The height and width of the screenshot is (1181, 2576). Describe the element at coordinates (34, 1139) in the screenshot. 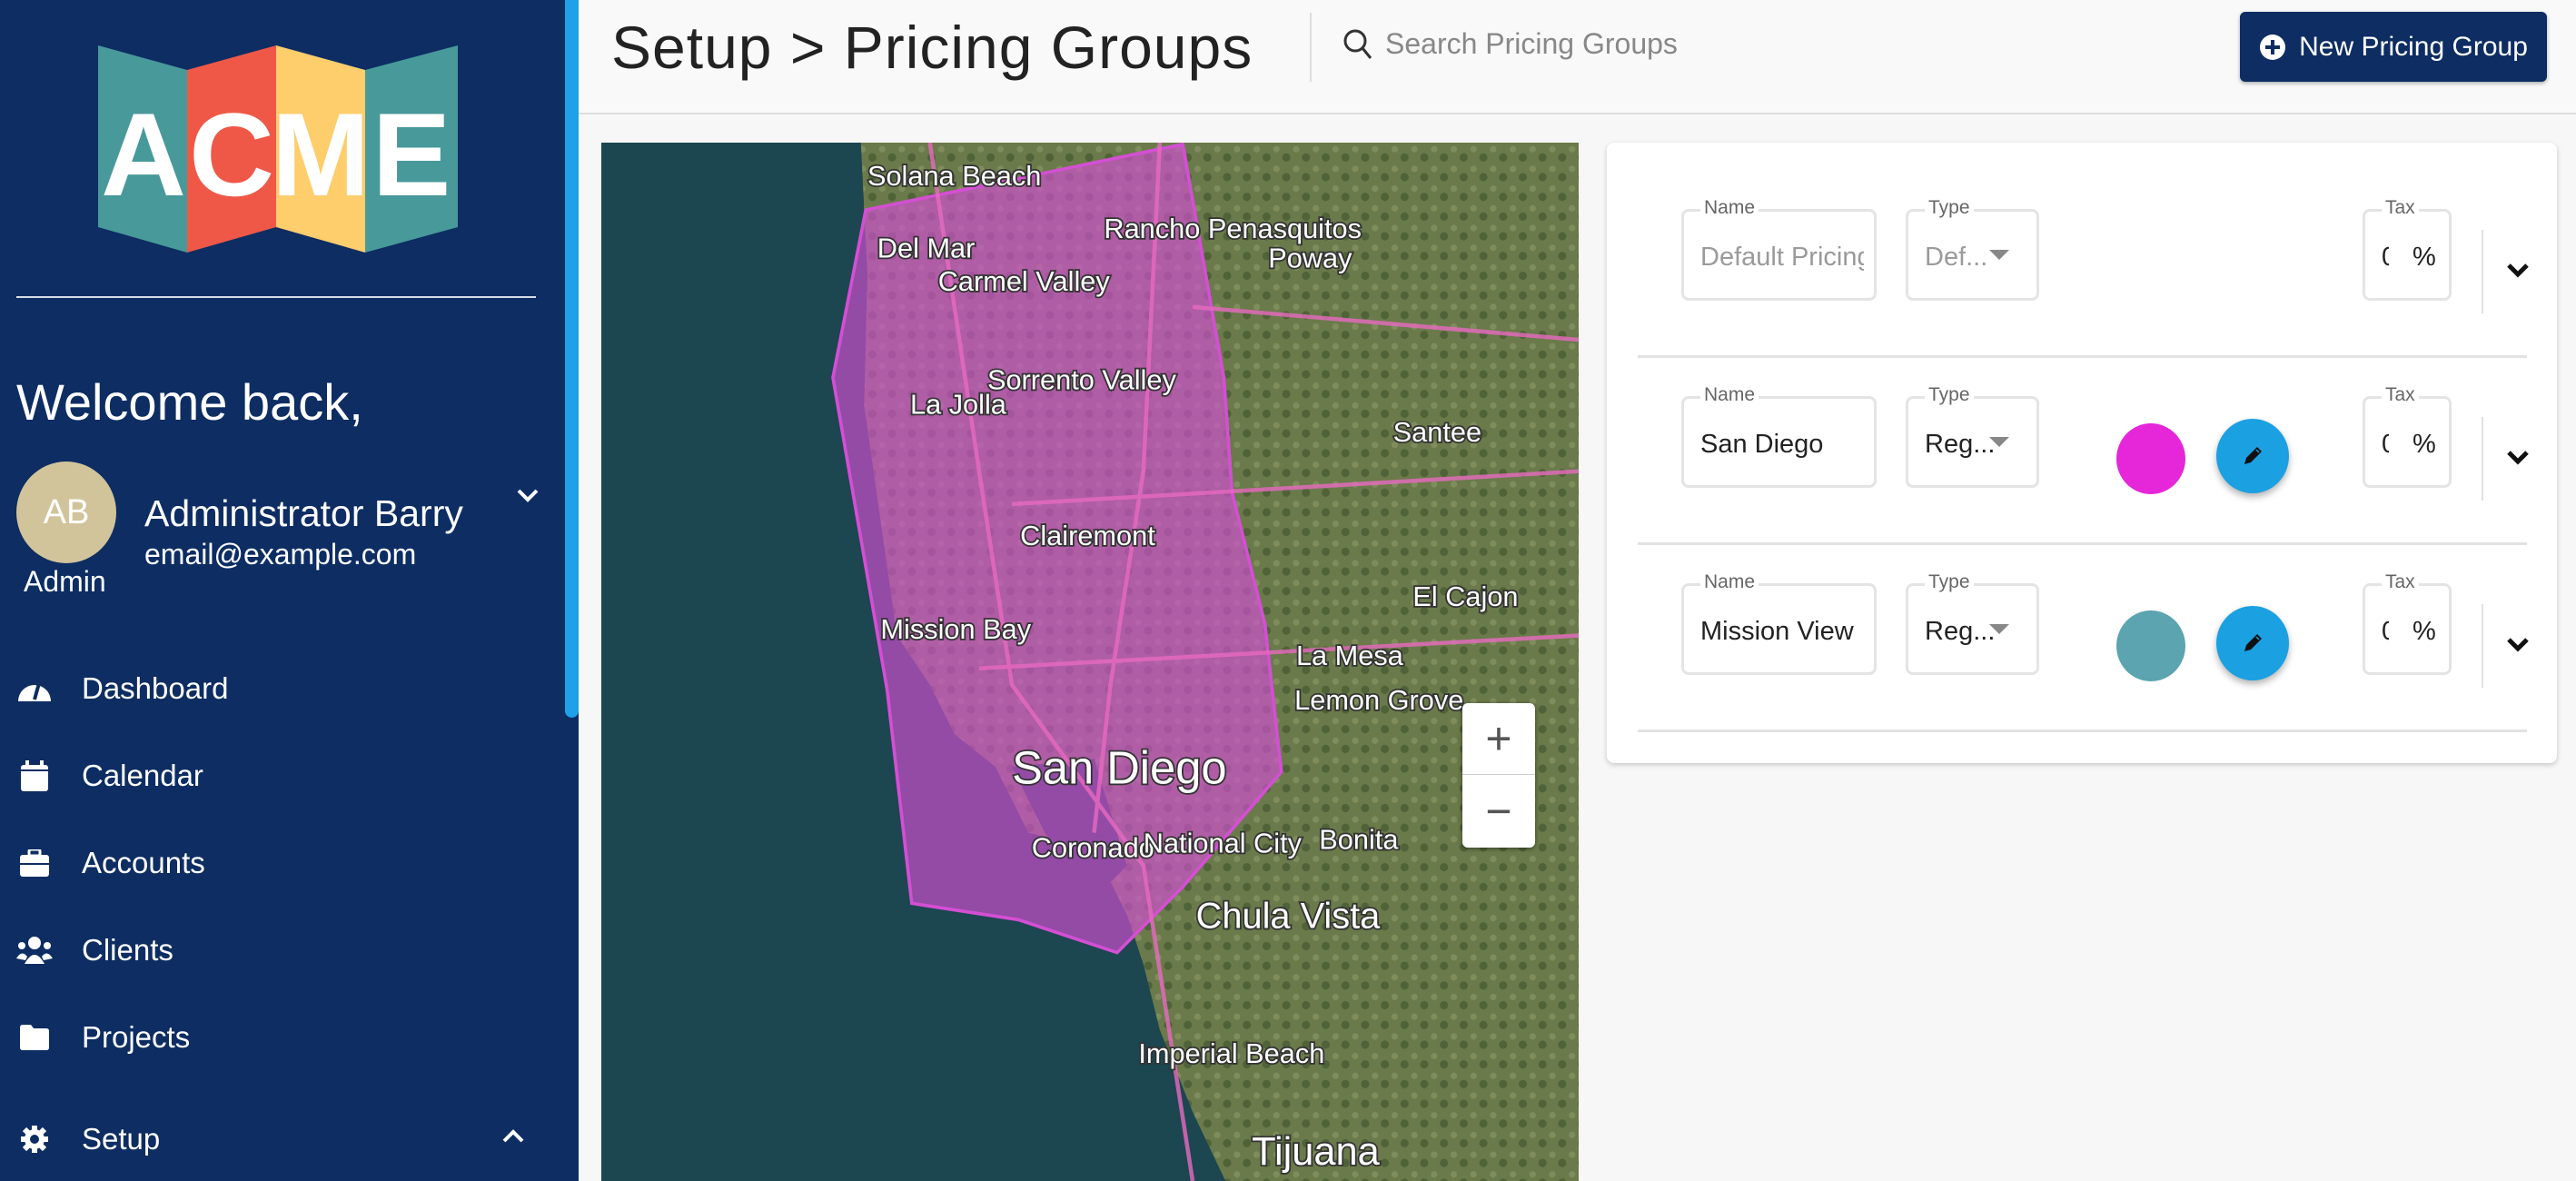

I see `gear-icon` at that location.